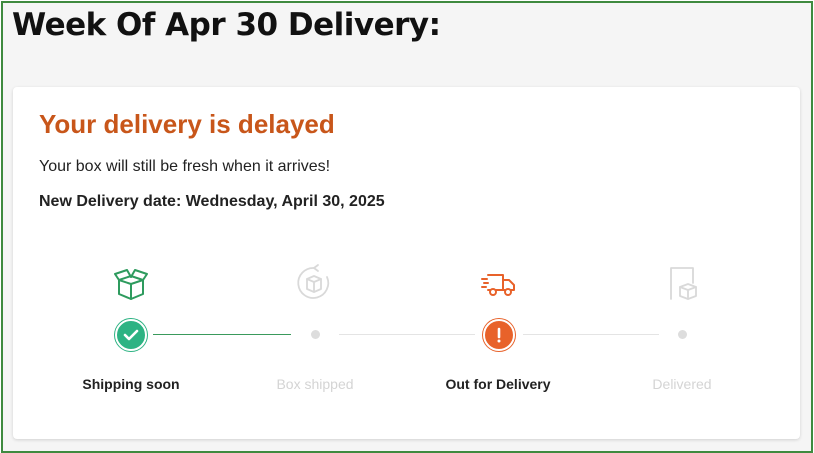  Describe the element at coordinates (187, 124) in the screenshot. I see `delivery-status-title: Your delivery is delayed` at that location.